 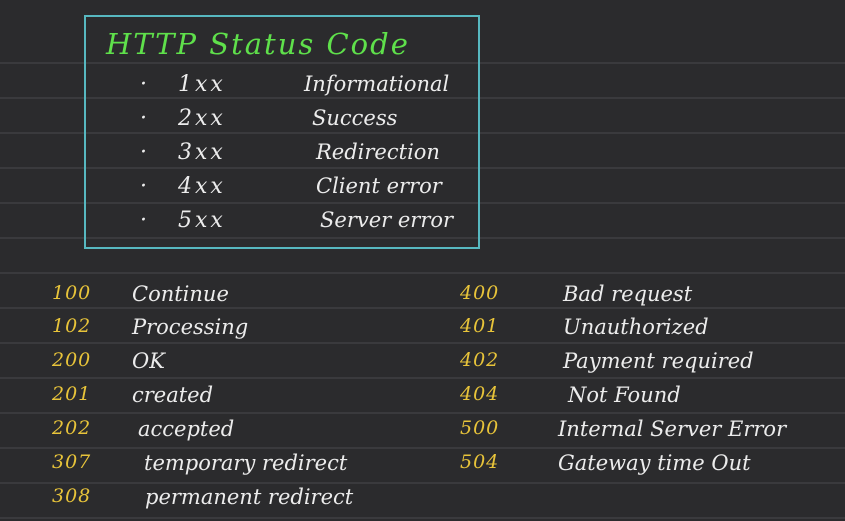 What do you see at coordinates (202, 118) in the screenshot?
I see `class-code: 2xx` at bounding box center [202, 118].